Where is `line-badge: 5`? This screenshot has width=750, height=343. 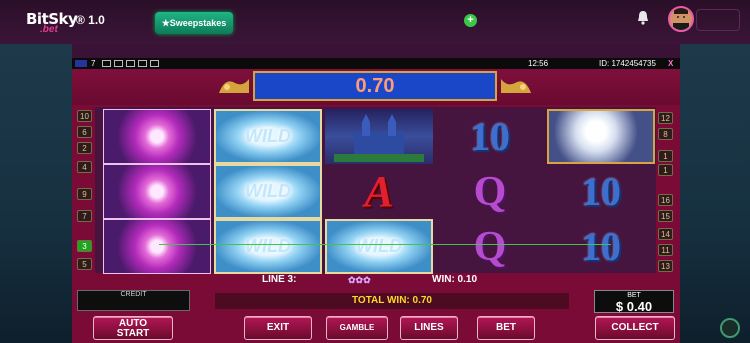
line-badge: 5 is located at coordinates (84, 264).